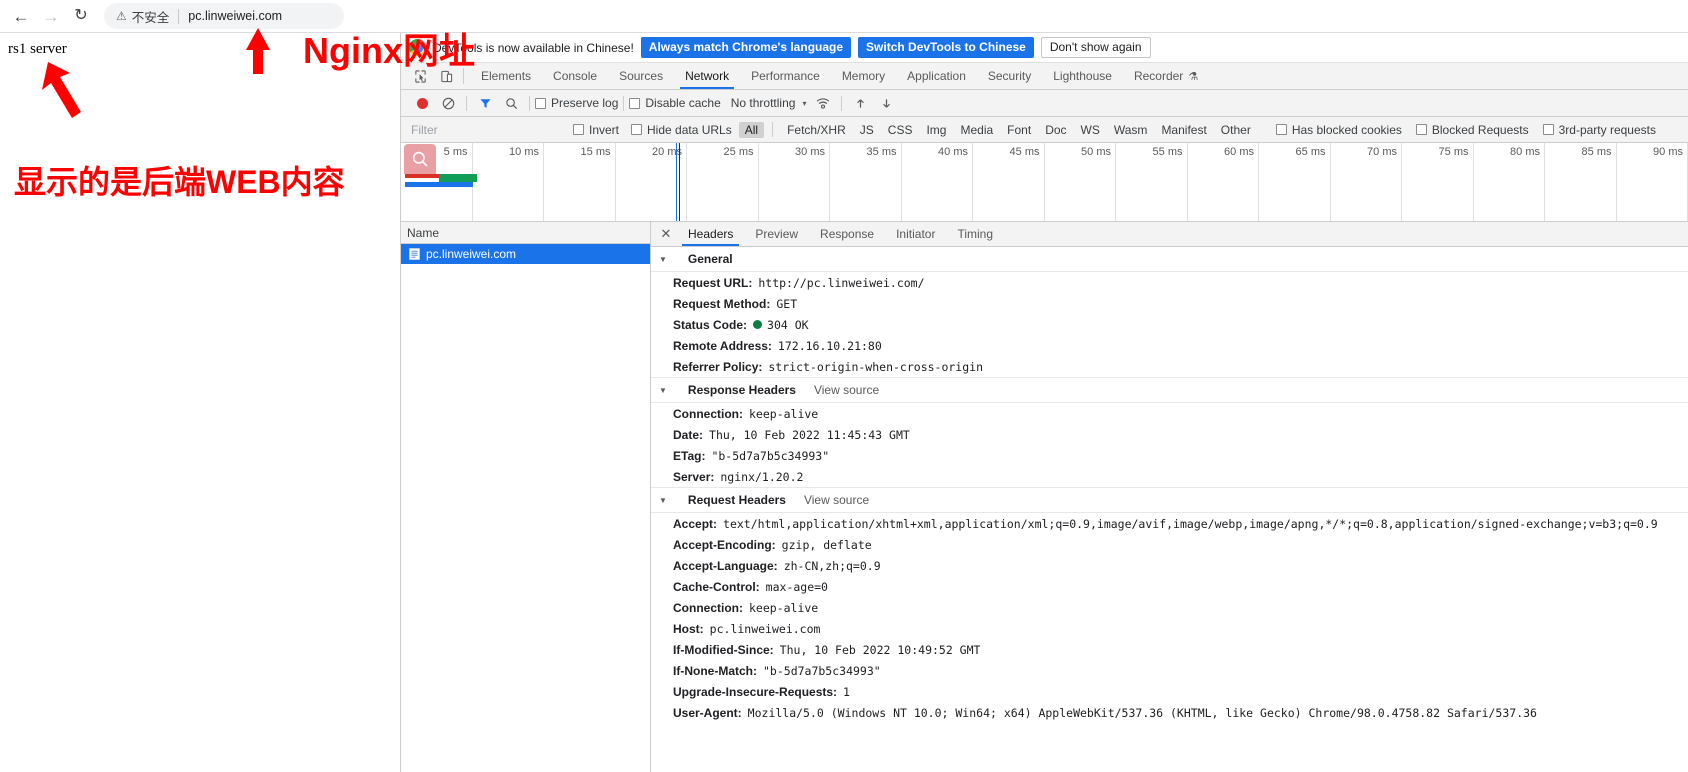 The image size is (1688, 772). I want to click on status-ok-dot-icon, so click(758, 324).